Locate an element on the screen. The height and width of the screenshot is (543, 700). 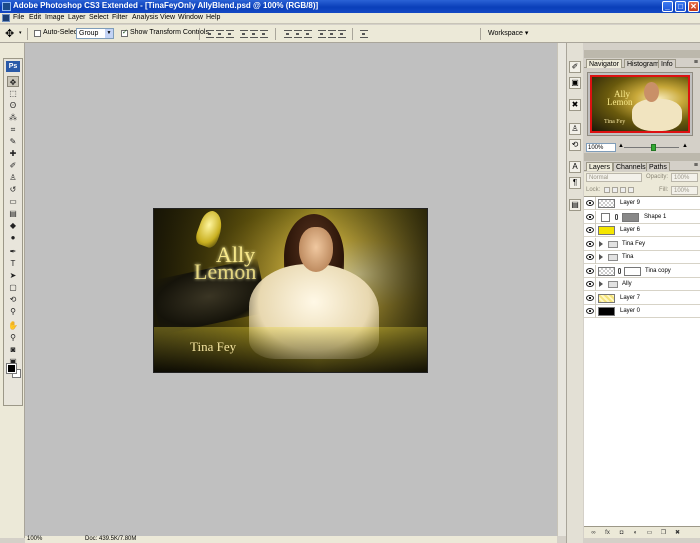
brush-preset-icon: ✐ is located at coordinates (575, 67).